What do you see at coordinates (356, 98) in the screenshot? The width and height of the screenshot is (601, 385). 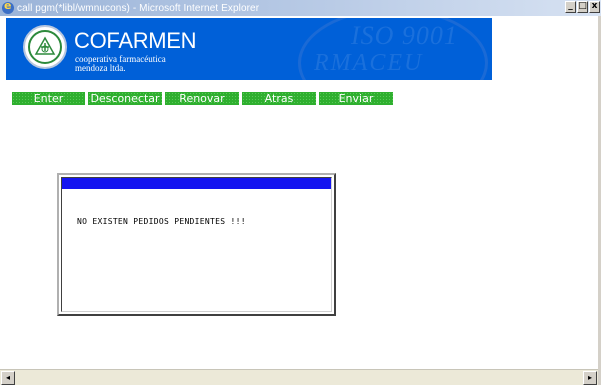 I see `enviar-button: Enviar` at bounding box center [356, 98].